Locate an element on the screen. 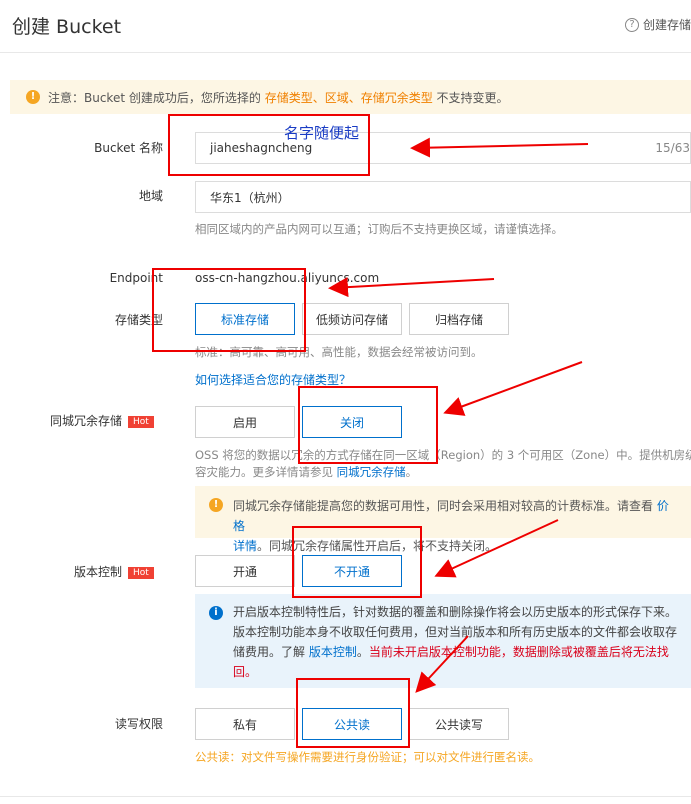  arrow-acl is located at coordinates (442, 664).